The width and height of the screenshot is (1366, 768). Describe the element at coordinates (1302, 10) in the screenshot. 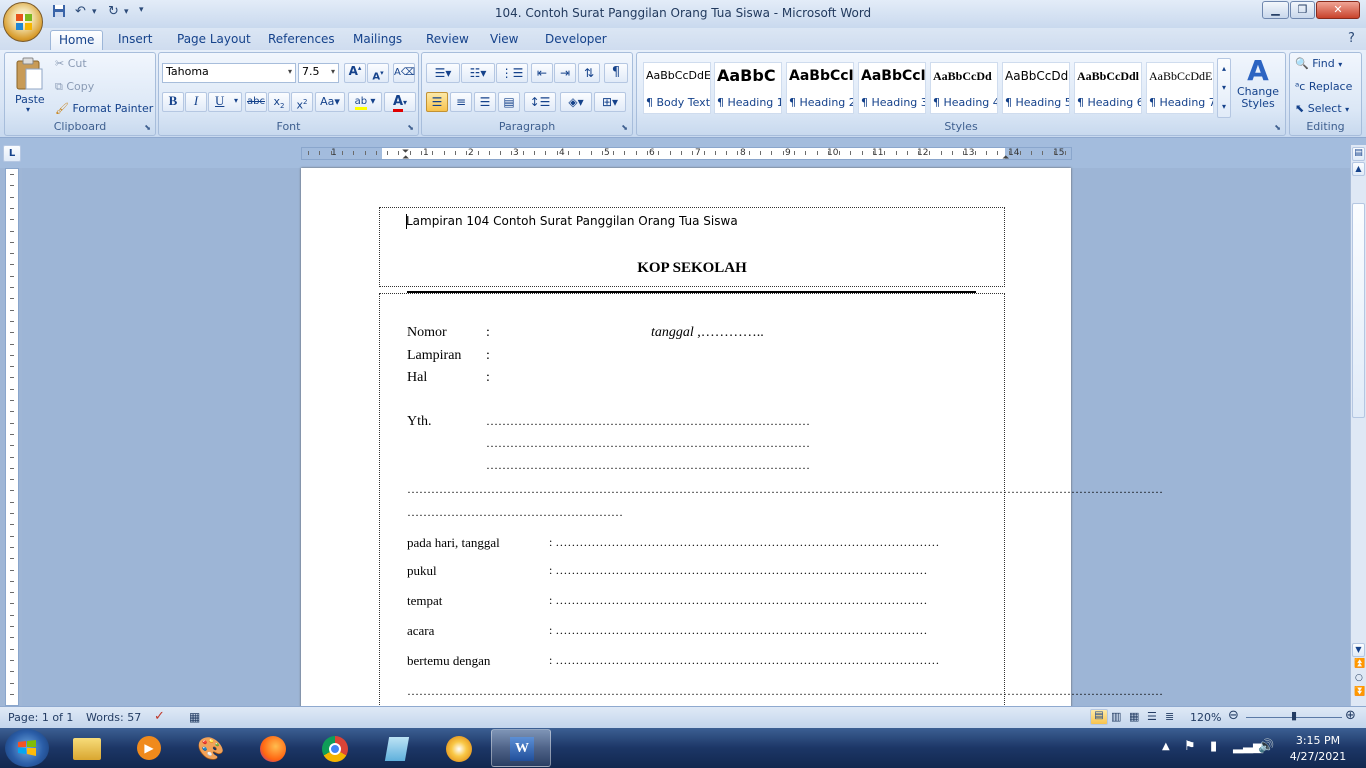

I see `maximize-button: ❐` at that location.